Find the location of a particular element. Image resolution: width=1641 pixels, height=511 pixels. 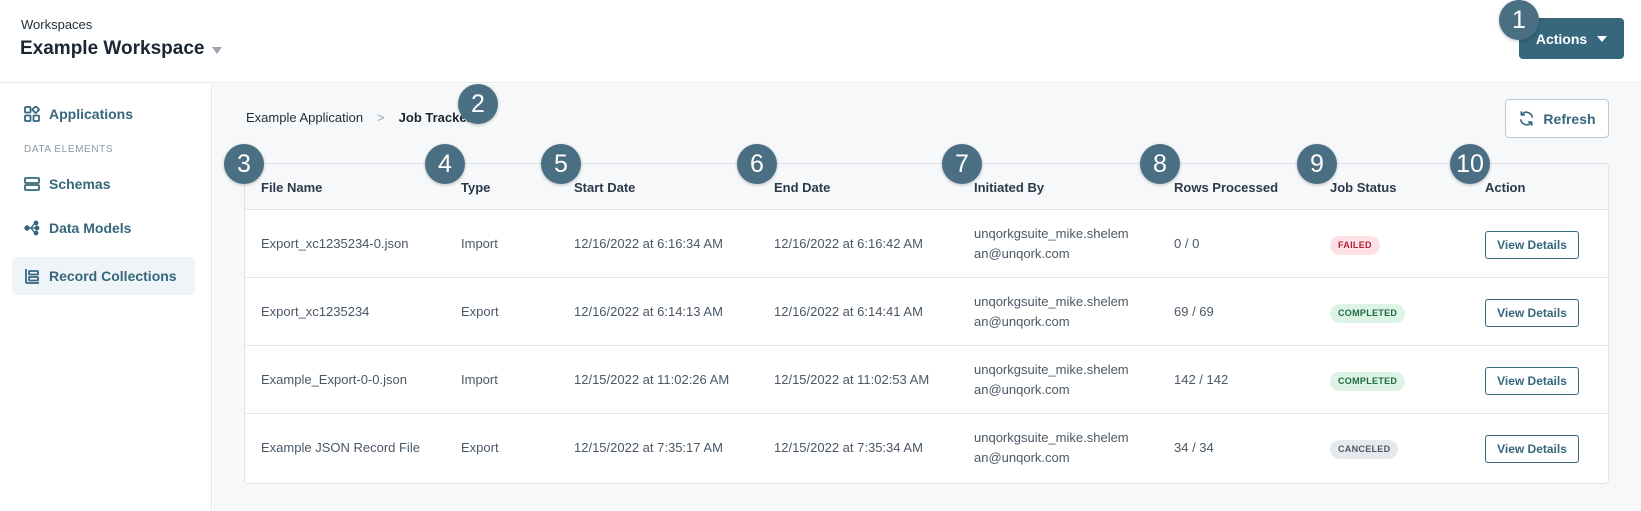

cell-file-name: Export_xc1235234-0.json is located at coordinates (335, 243).